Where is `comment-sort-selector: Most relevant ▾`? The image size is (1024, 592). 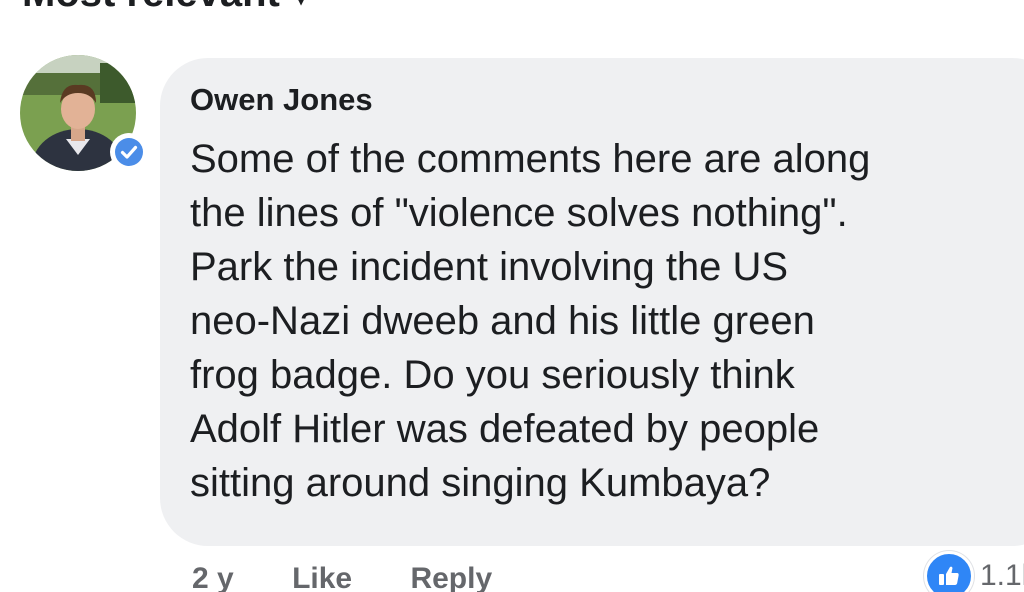 comment-sort-selector: Most relevant ▾ is located at coordinates (166, 8).